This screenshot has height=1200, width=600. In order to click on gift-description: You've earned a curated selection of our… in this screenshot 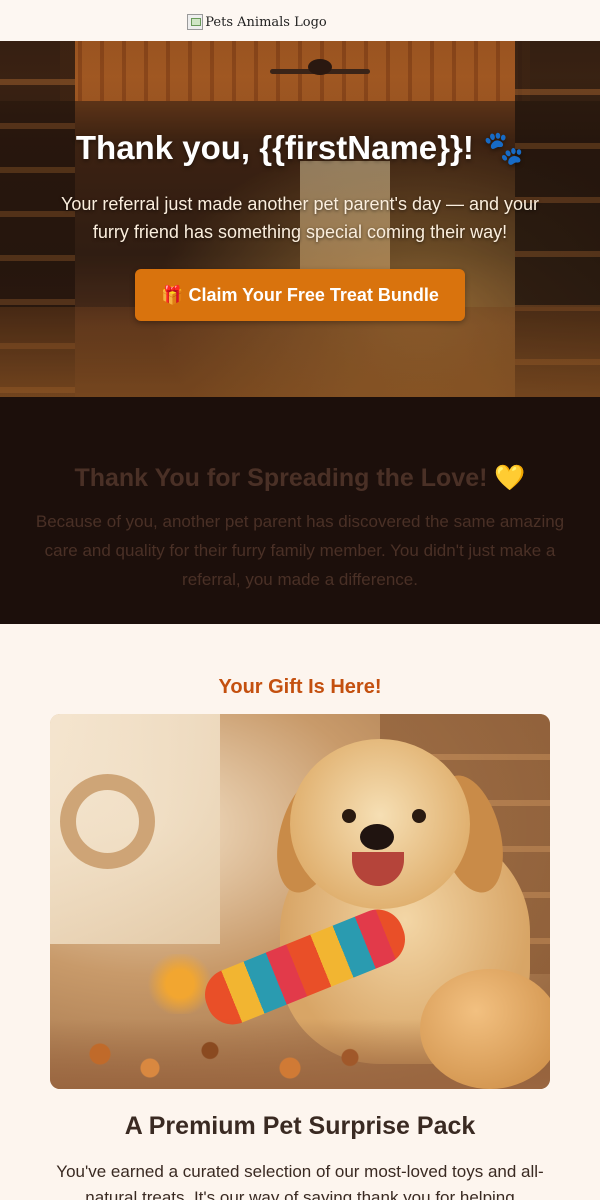, I will do `click(300, 1181)`.